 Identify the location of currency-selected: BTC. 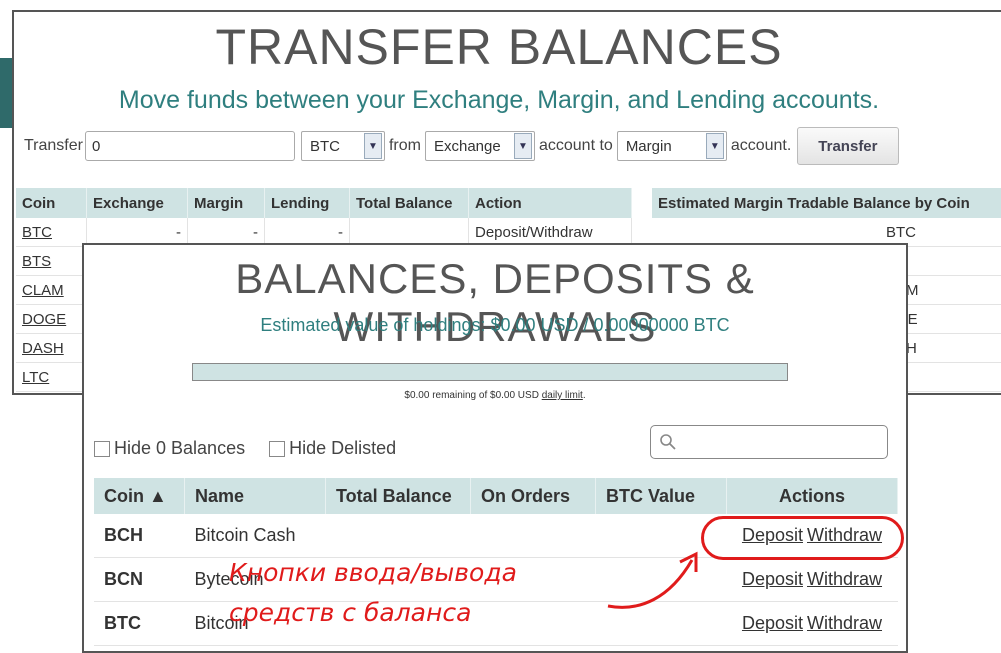
(324, 146).